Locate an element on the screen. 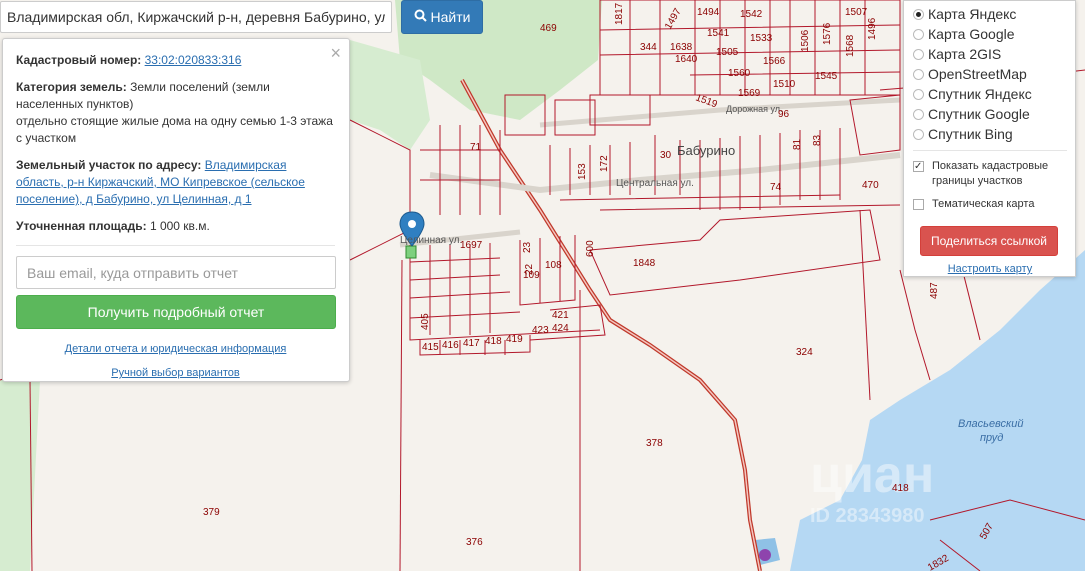 The width and height of the screenshot is (1085, 571). thematic-toggle: Тематическая карта is located at coordinates (990, 204).